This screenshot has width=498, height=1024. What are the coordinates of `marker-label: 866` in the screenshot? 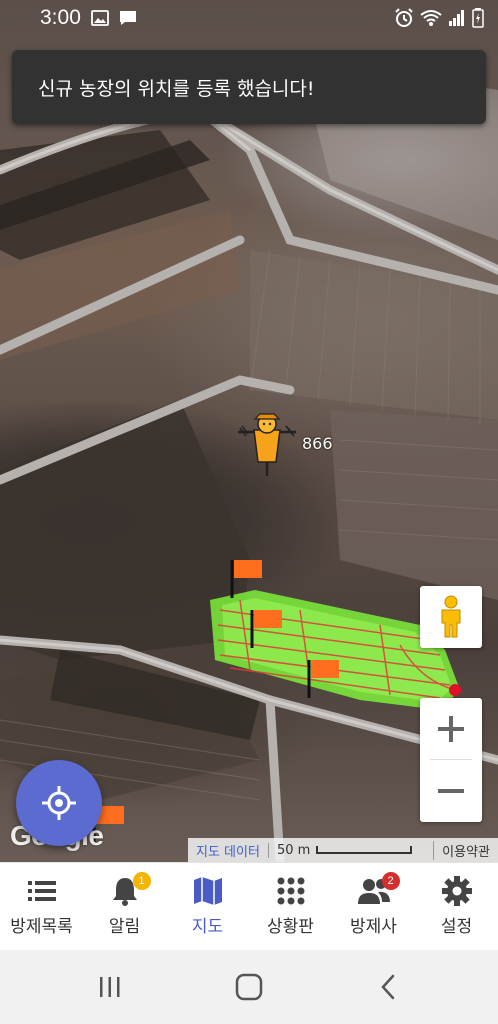 It's located at (317, 443).